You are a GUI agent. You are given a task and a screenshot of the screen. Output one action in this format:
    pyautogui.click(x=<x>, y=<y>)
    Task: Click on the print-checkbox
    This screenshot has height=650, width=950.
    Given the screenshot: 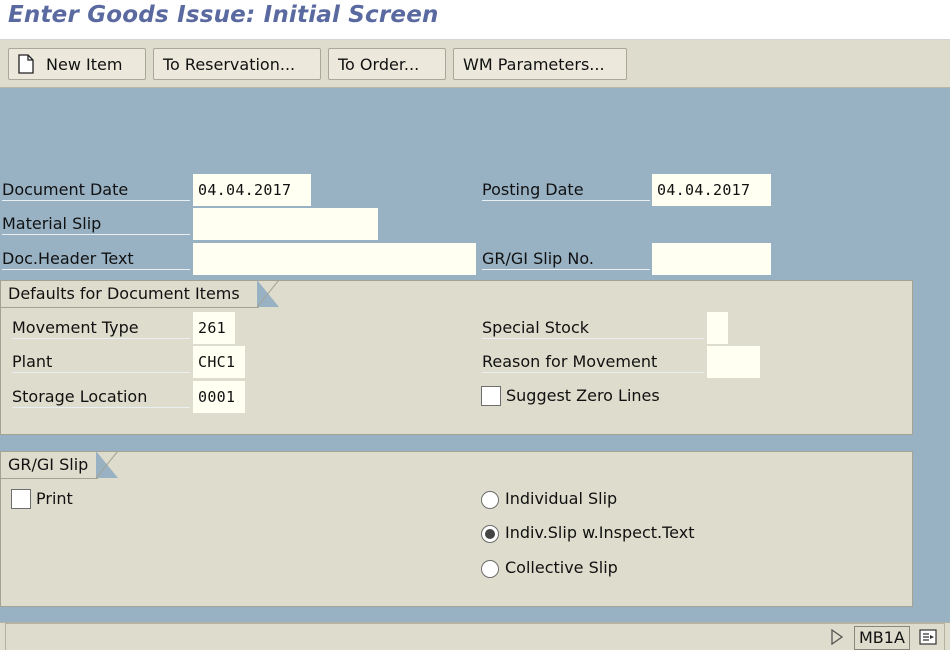 What is the action you would take?
    pyautogui.click(x=21, y=499)
    